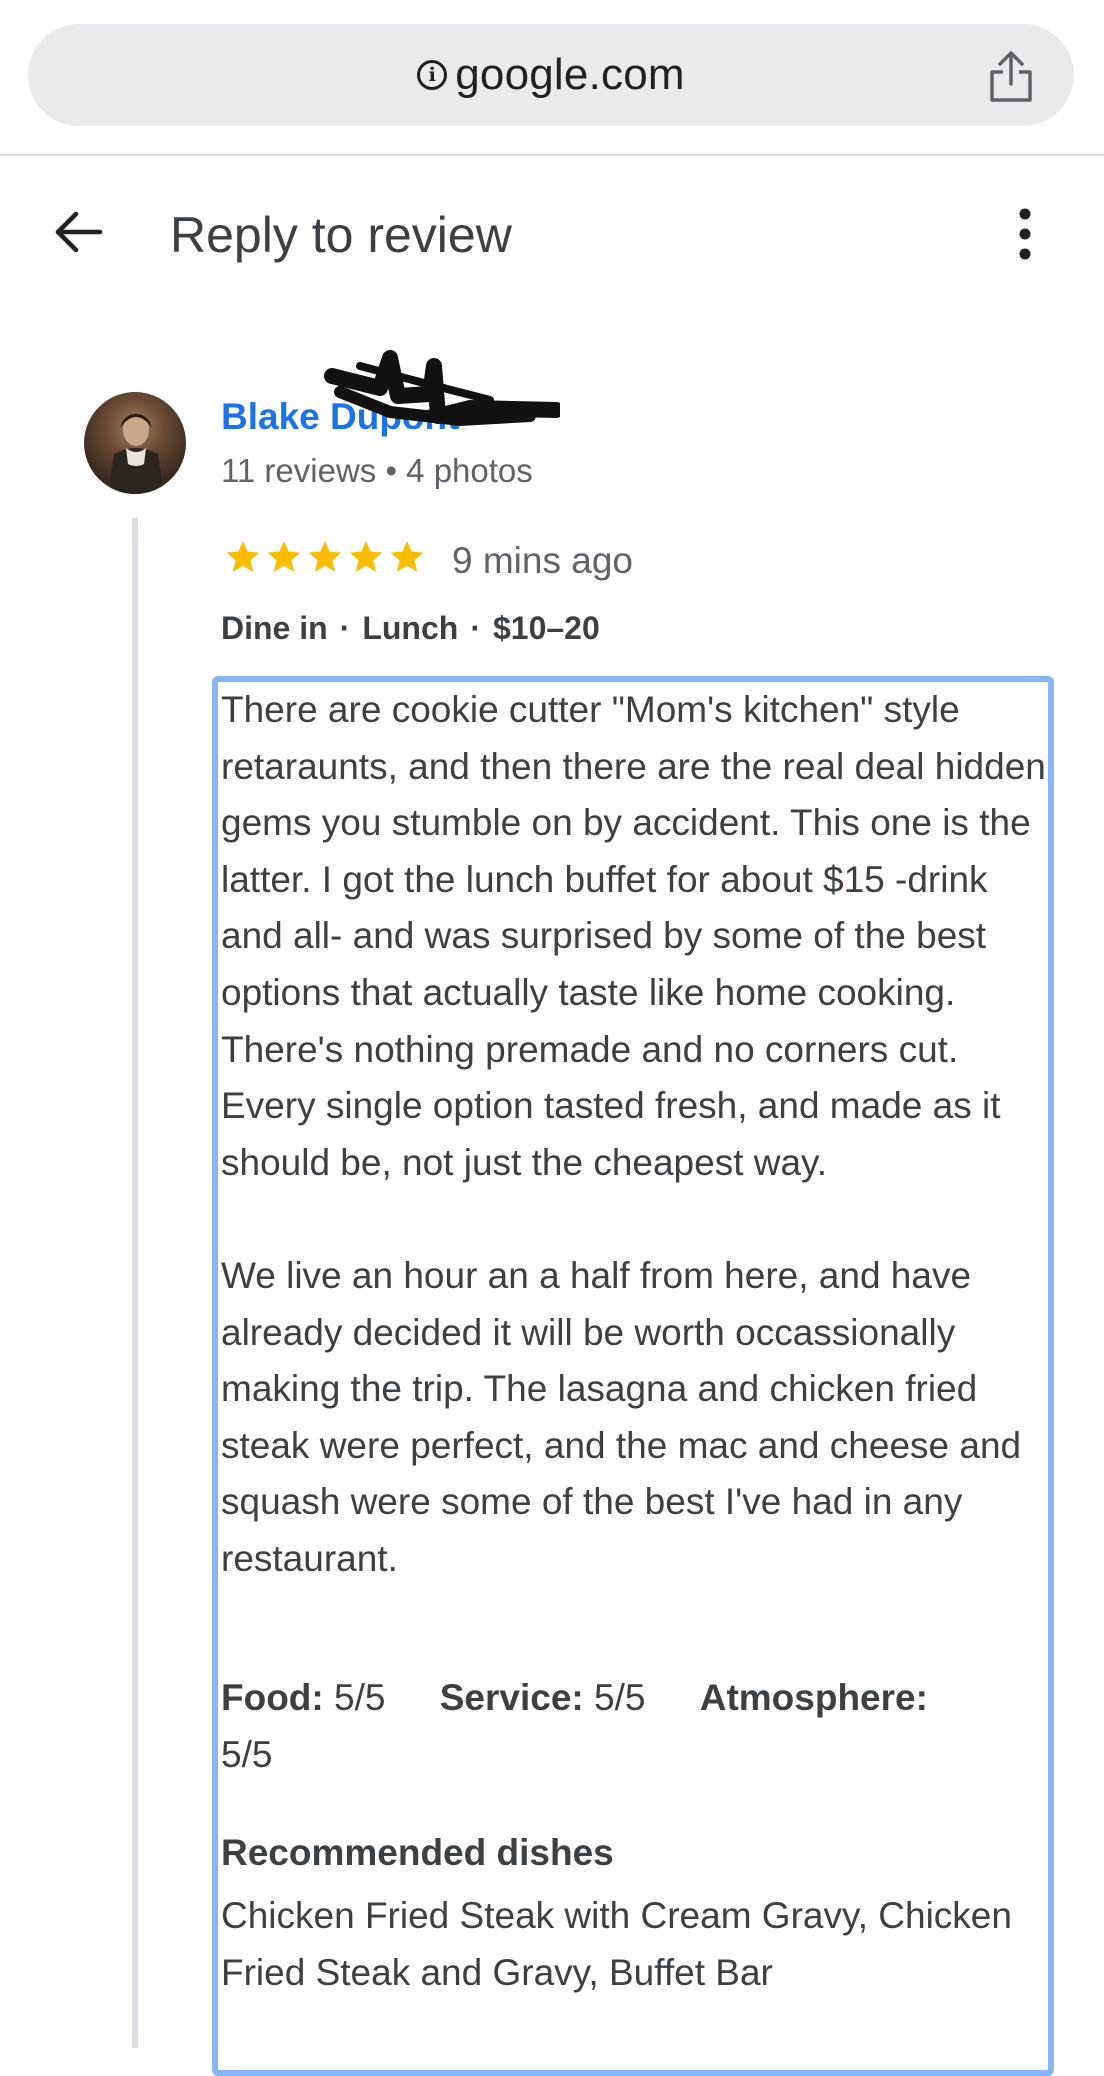 The width and height of the screenshot is (1104, 2076). What do you see at coordinates (136, 454) in the screenshot?
I see `avatar-image` at bounding box center [136, 454].